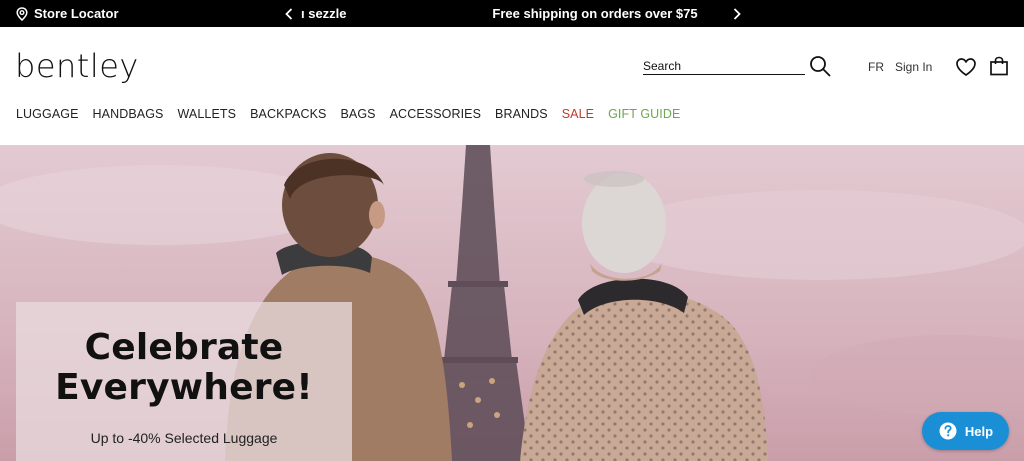 The height and width of the screenshot is (461, 1024). I want to click on nav-item-handbags: HANDBAGS, so click(128, 114).